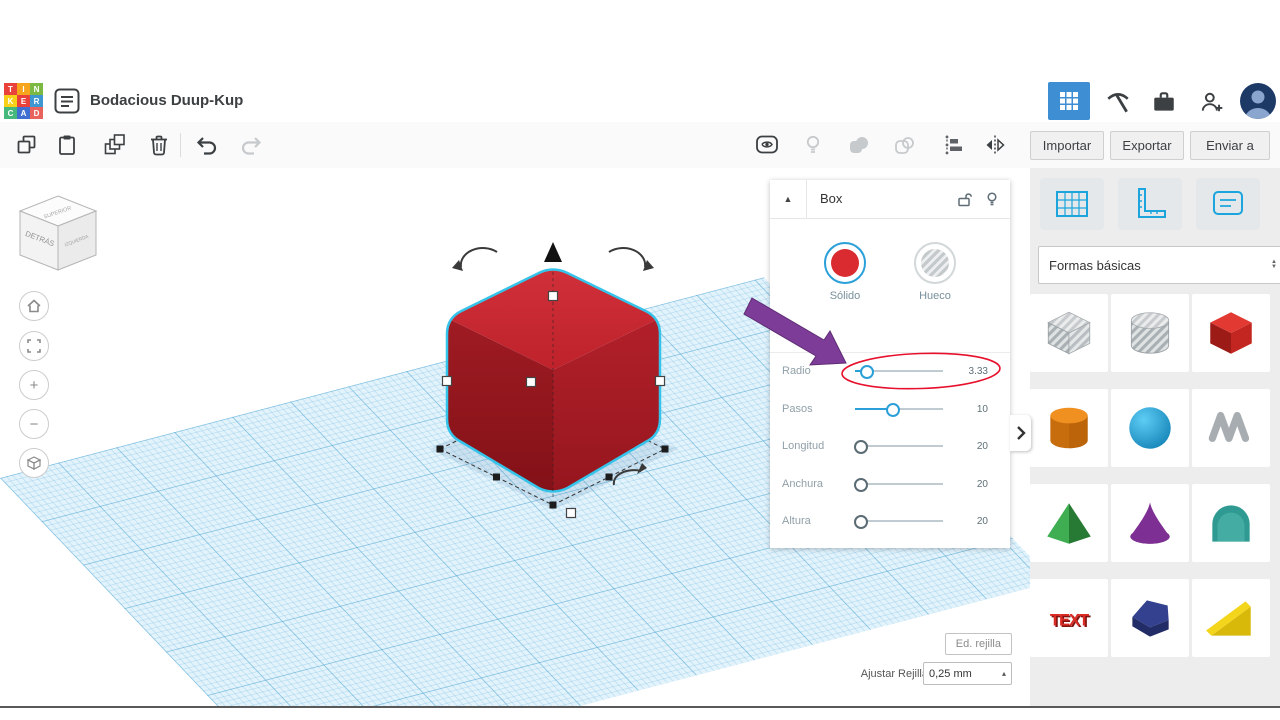 Image resolution: width=1280 pixels, height=720 pixels. Describe the element at coordinates (1072, 204) in the screenshot. I see `workplane-tool-button` at that location.